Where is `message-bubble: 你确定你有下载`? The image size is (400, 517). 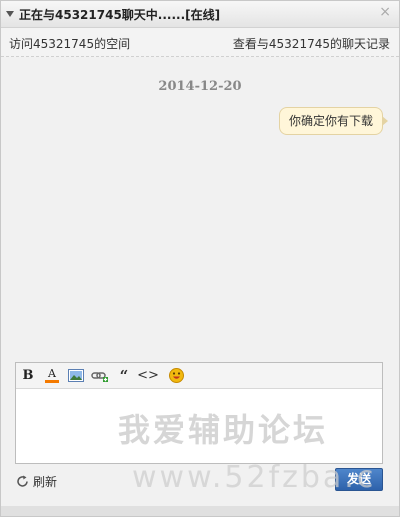 message-bubble: 你确定你有下载 is located at coordinates (333, 121).